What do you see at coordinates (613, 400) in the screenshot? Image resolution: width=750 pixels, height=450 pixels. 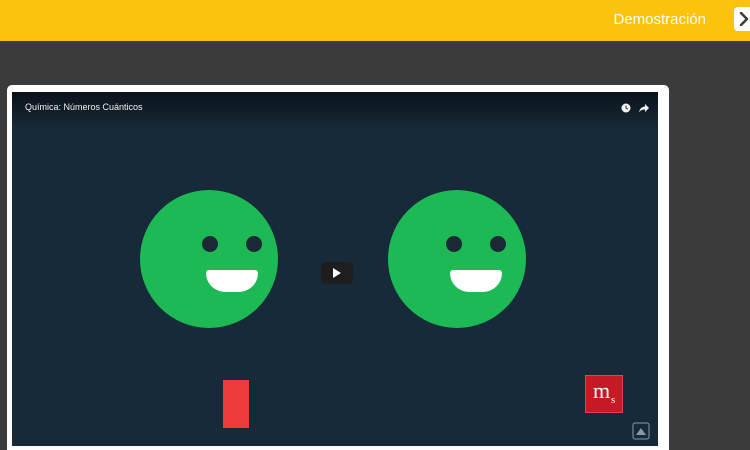 I see `brand-logo-sub: s` at bounding box center [613, 400].